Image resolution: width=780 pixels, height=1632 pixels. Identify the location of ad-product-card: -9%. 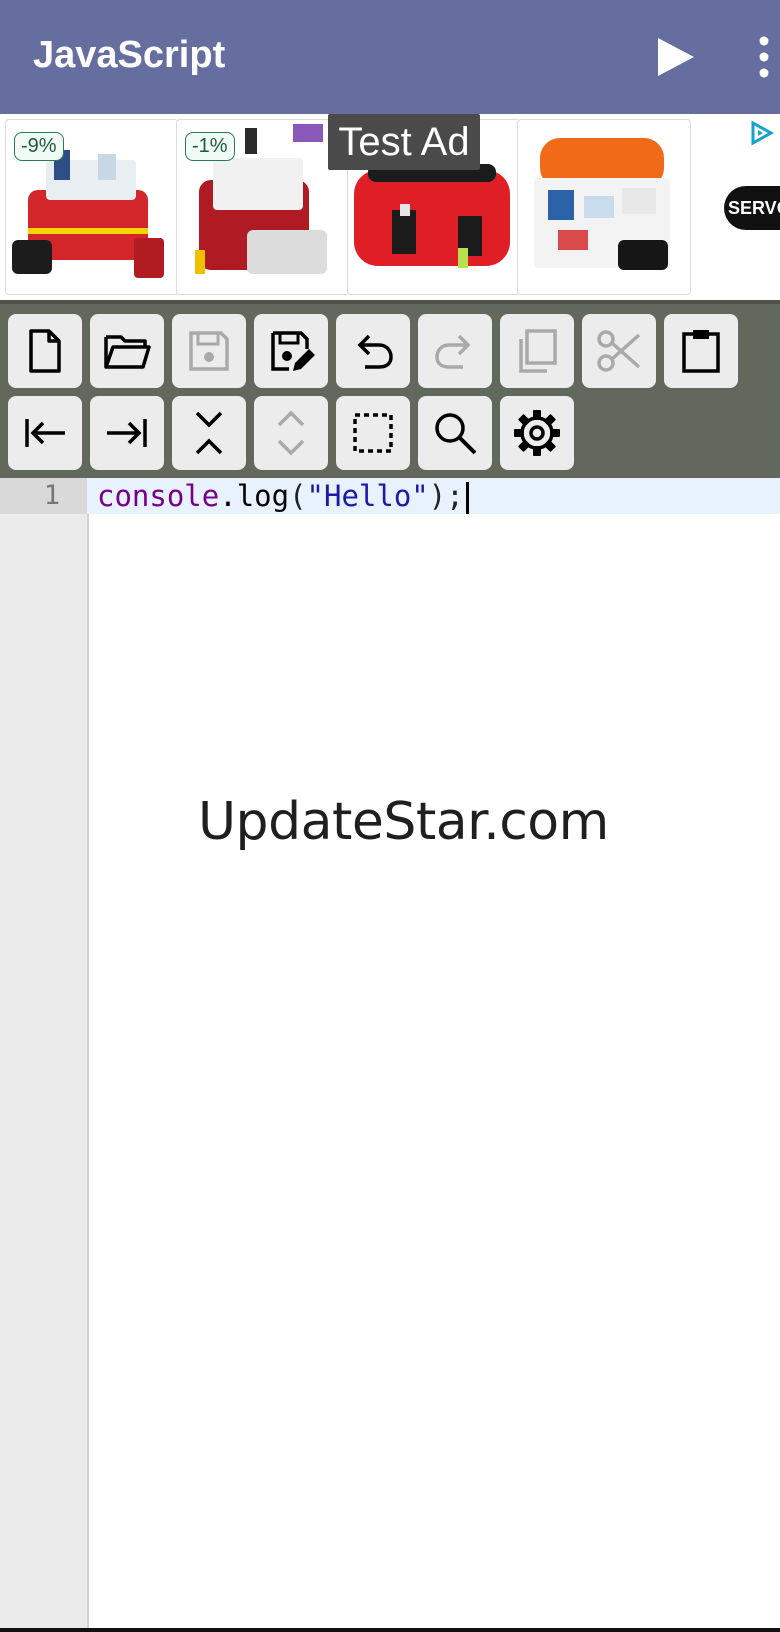
(92, 207).